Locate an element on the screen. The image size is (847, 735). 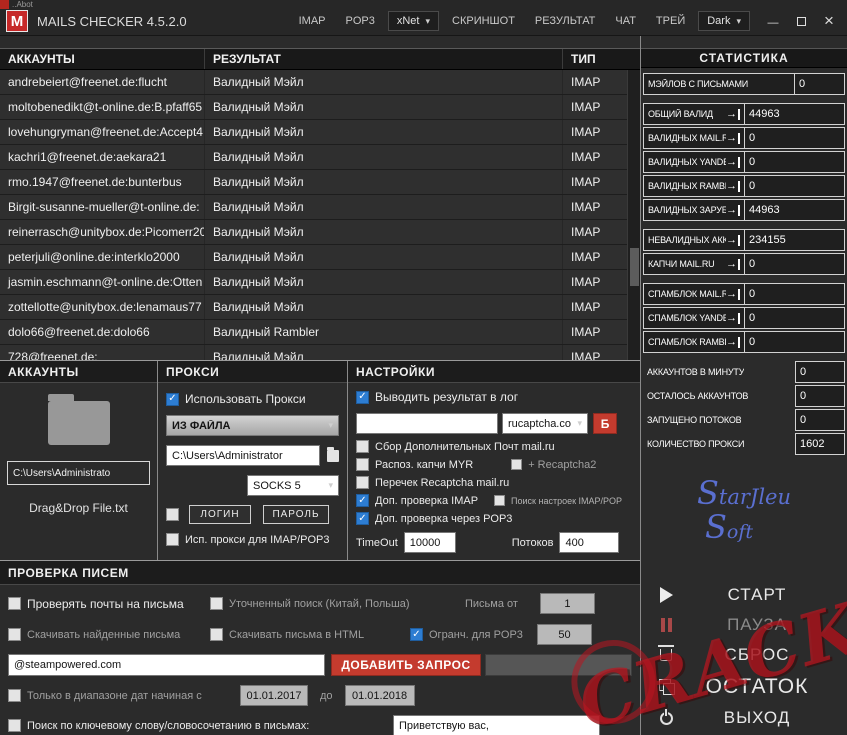
column-header-accounts: АККАУНТЫ is located at coordinates (102, 59).